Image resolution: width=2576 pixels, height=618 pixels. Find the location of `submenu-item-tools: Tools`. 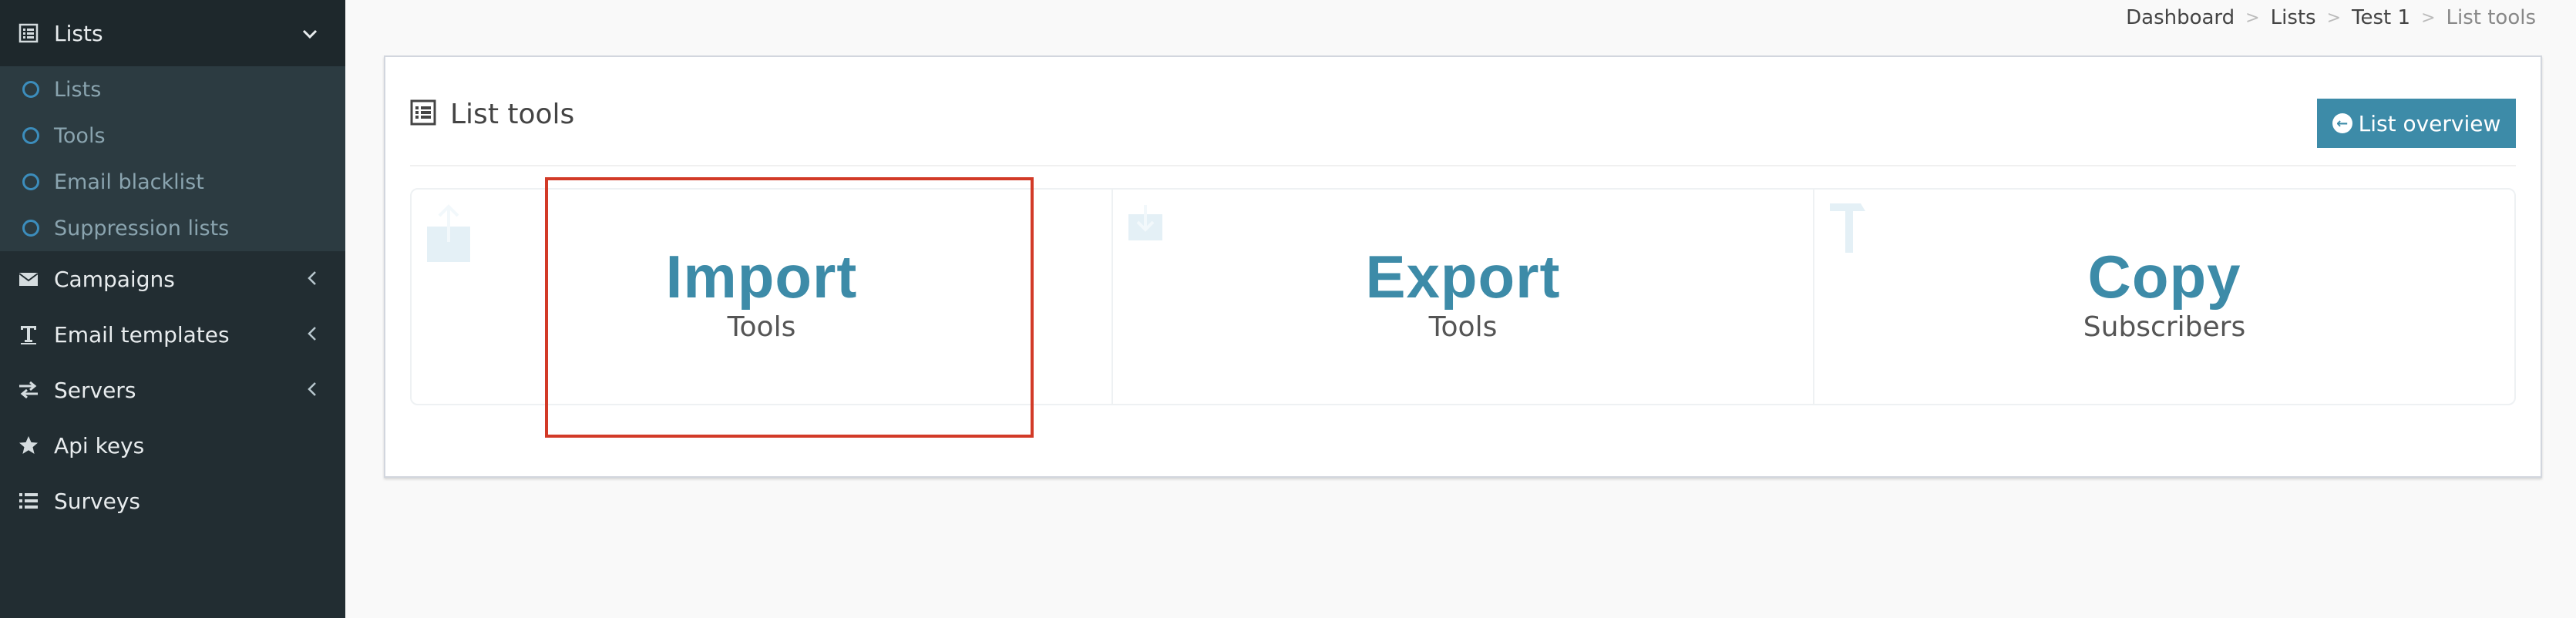

submenu-item-tools: Tools is located at coordinates (172, 136).